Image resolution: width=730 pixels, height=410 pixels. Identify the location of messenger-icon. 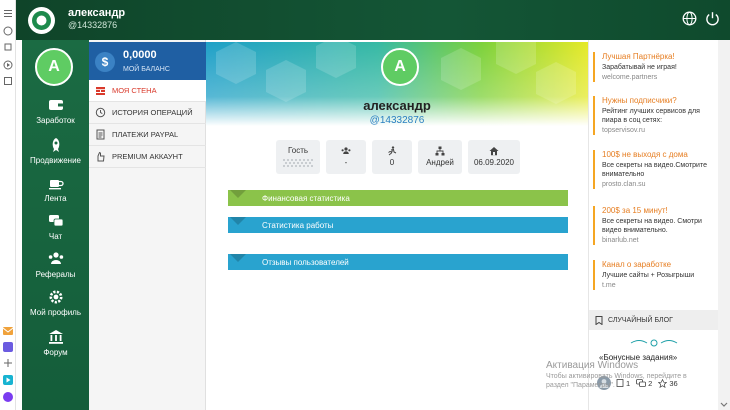
(8, 397).